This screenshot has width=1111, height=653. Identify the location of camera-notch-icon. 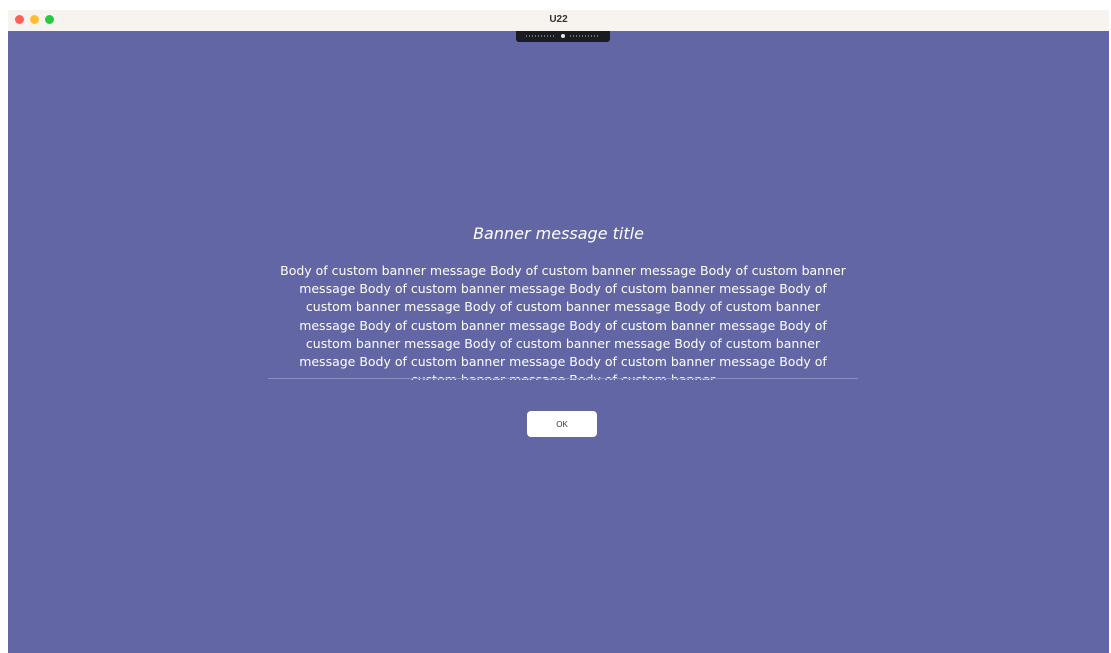
(563, 36).